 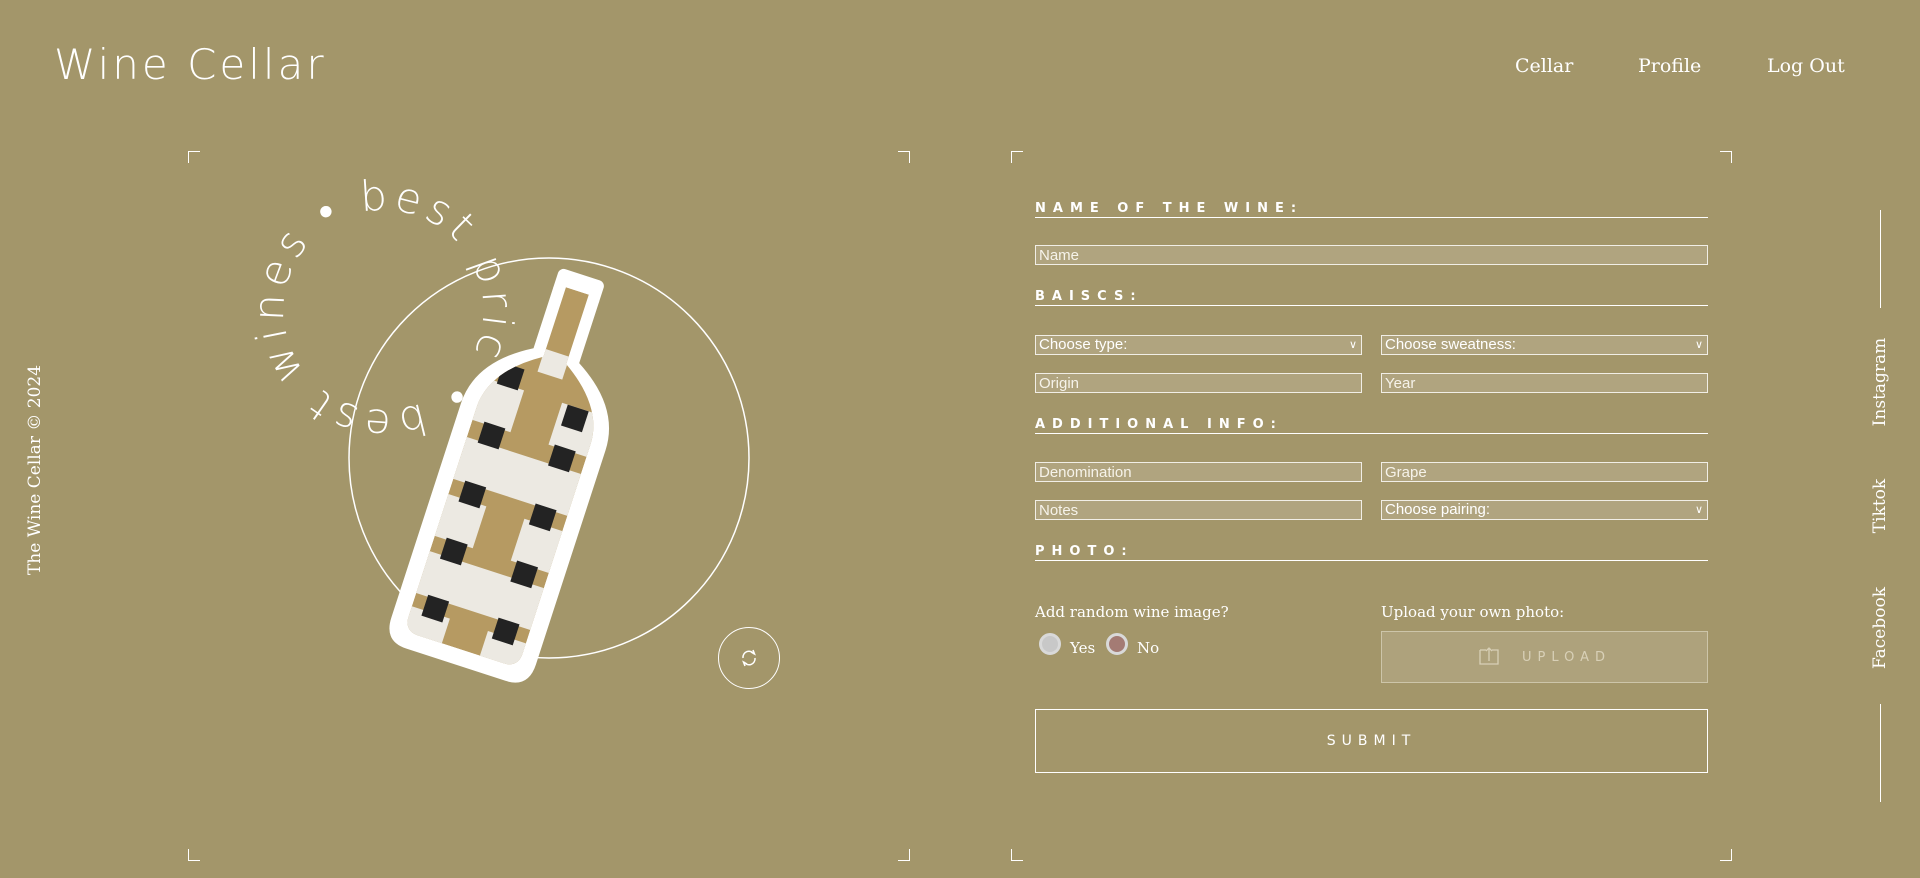 I want to click on random-image-label: Add random wine image?, so click(x=1132, y=612).